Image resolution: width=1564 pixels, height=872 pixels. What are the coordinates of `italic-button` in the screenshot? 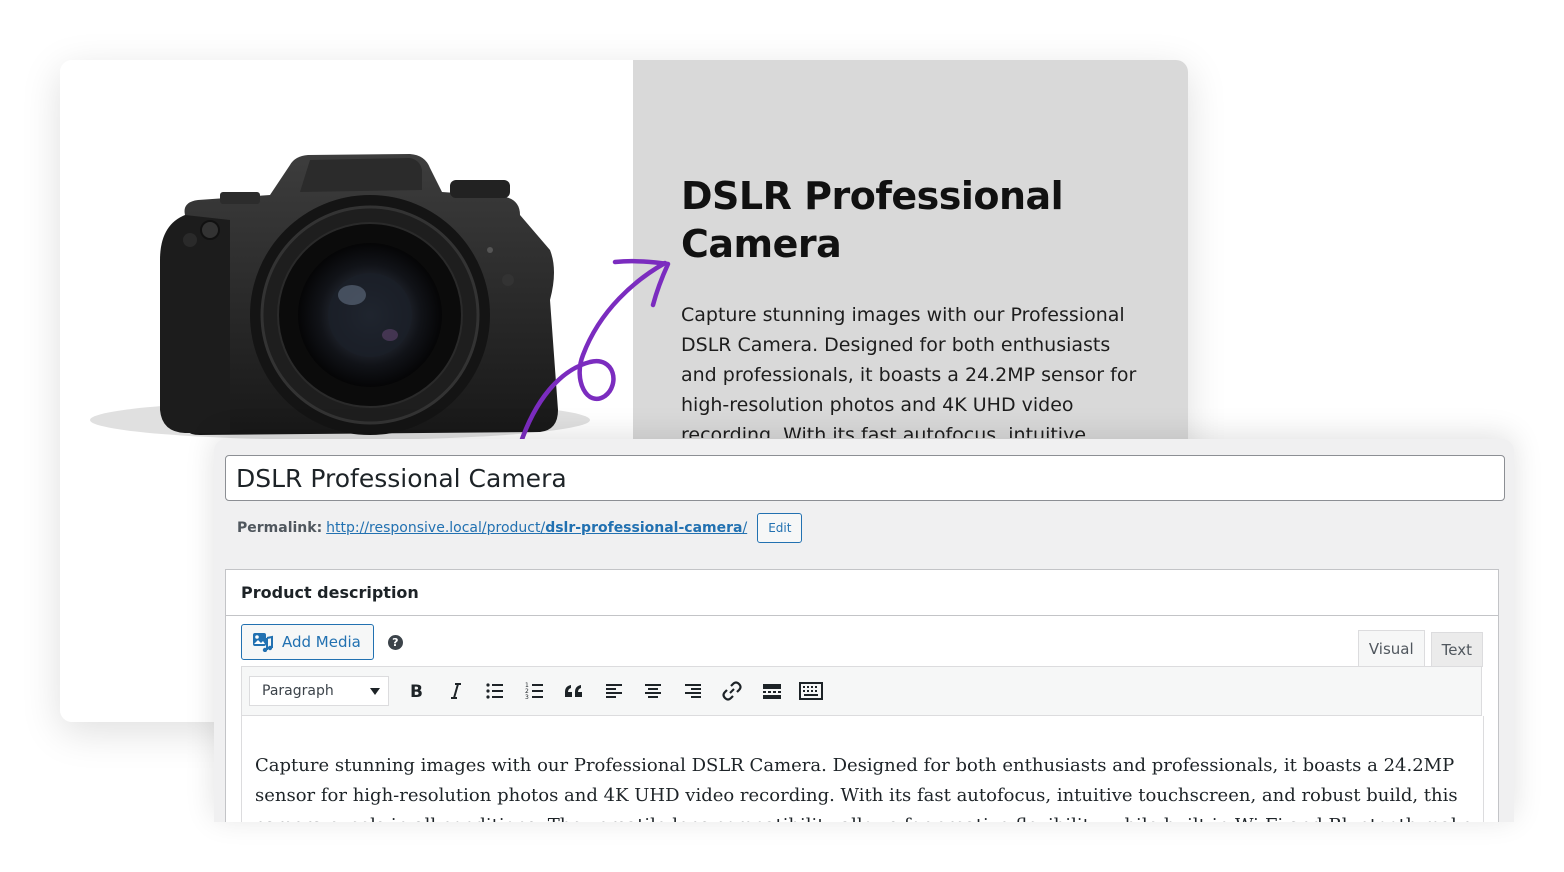 It's located at (456, 691).